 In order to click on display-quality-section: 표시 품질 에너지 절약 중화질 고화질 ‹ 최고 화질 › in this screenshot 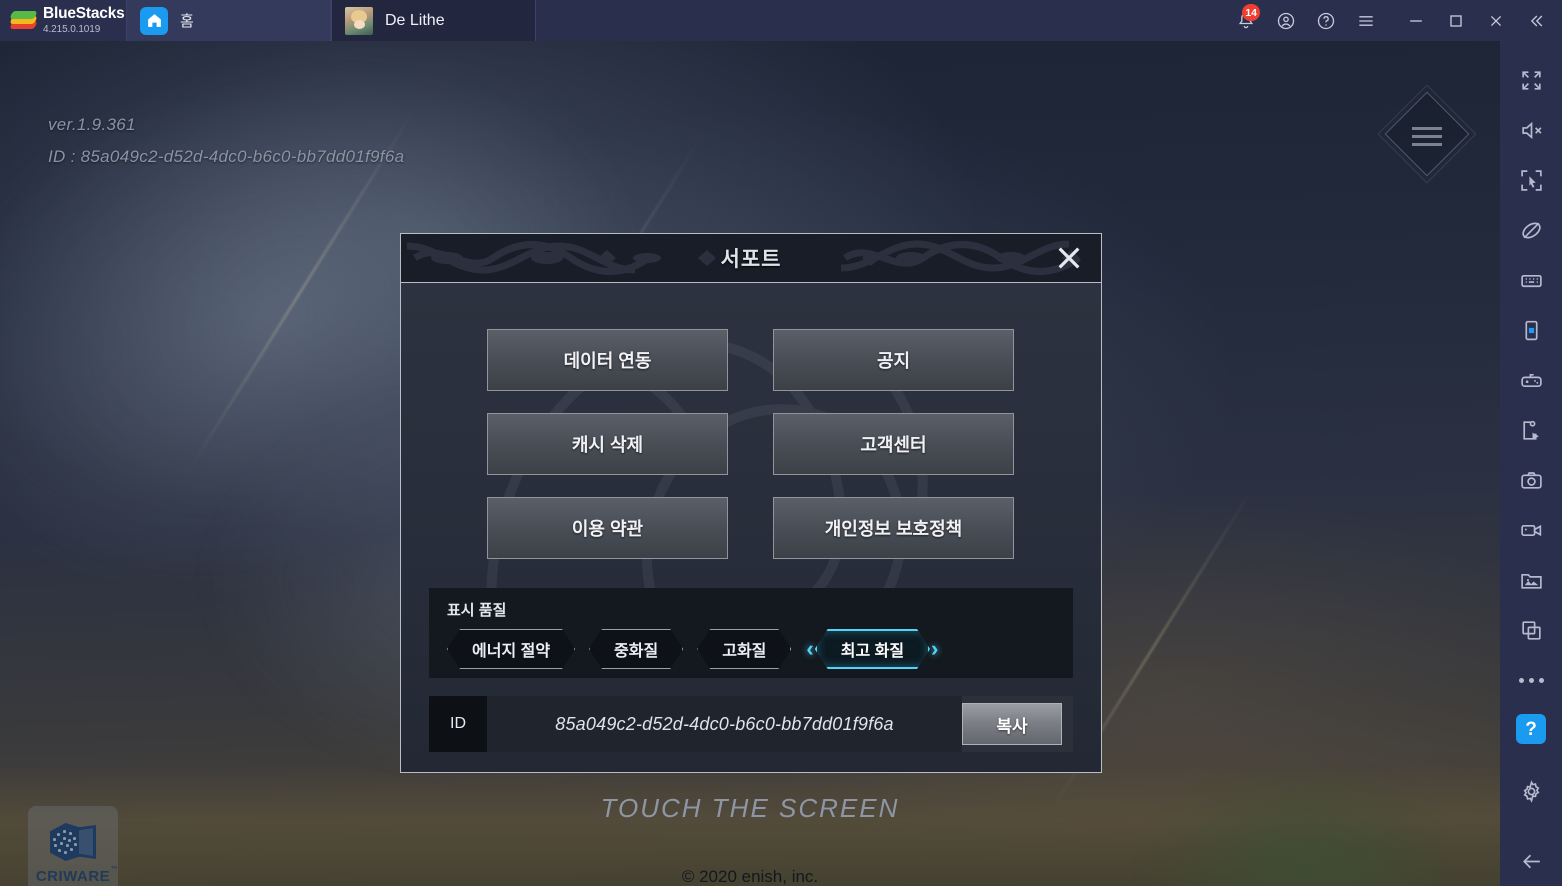, I will do `click(751, 633)`.